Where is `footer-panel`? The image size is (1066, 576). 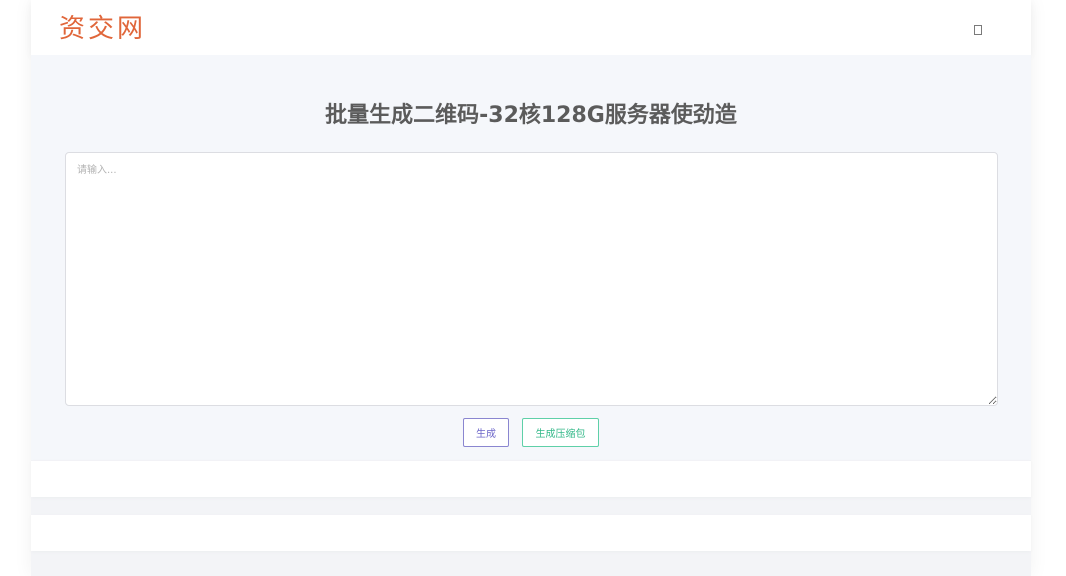
footer-panel is located at coordinates (531, 533).